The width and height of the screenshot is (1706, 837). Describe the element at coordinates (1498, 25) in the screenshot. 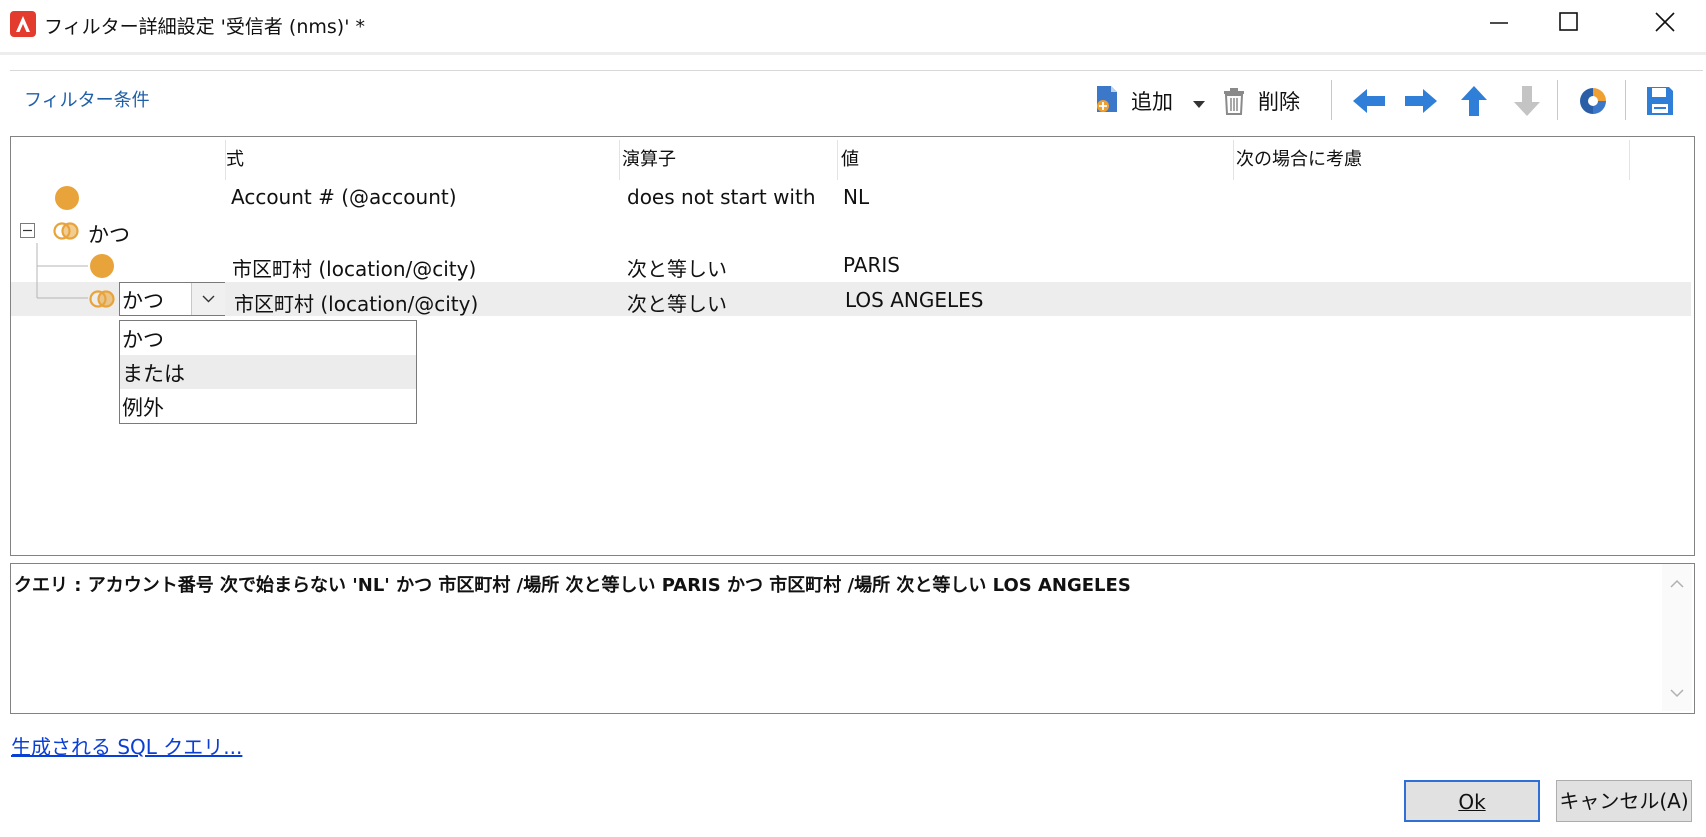

I see `minimize-button` at that location.